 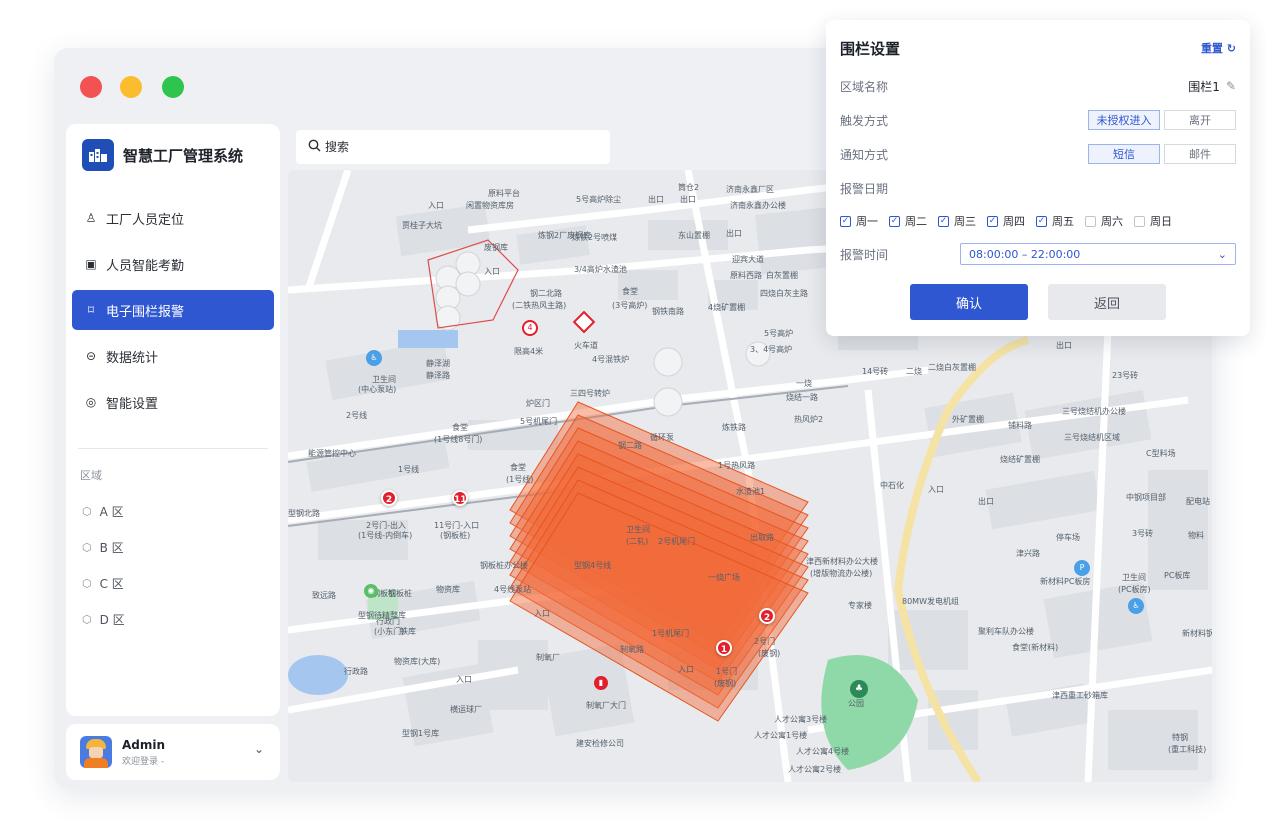 What do you see at coordinates (630, 445) in the screenshot?
I see `map-label: 钢二路` at bounding box center [630, 445].